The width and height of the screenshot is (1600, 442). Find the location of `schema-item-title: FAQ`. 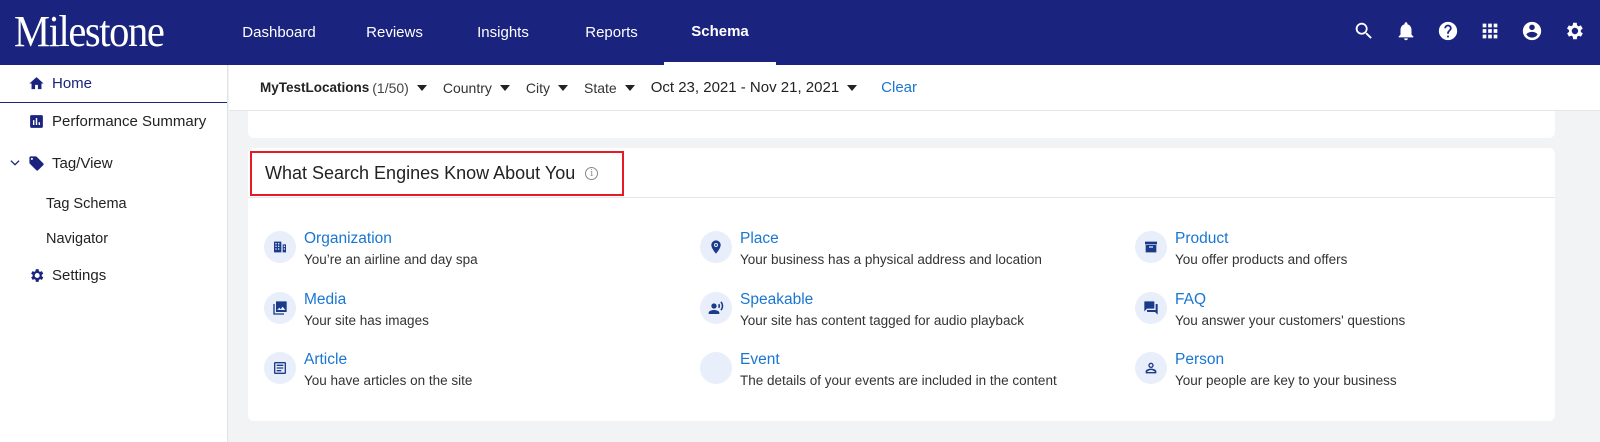

schema-item-title: FAQ is located at coordinates (1290, 300).